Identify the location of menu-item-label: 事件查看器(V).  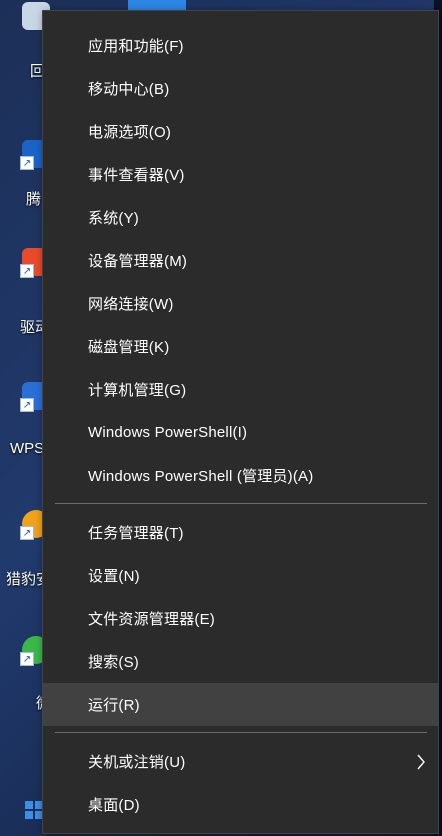
(136, 175).